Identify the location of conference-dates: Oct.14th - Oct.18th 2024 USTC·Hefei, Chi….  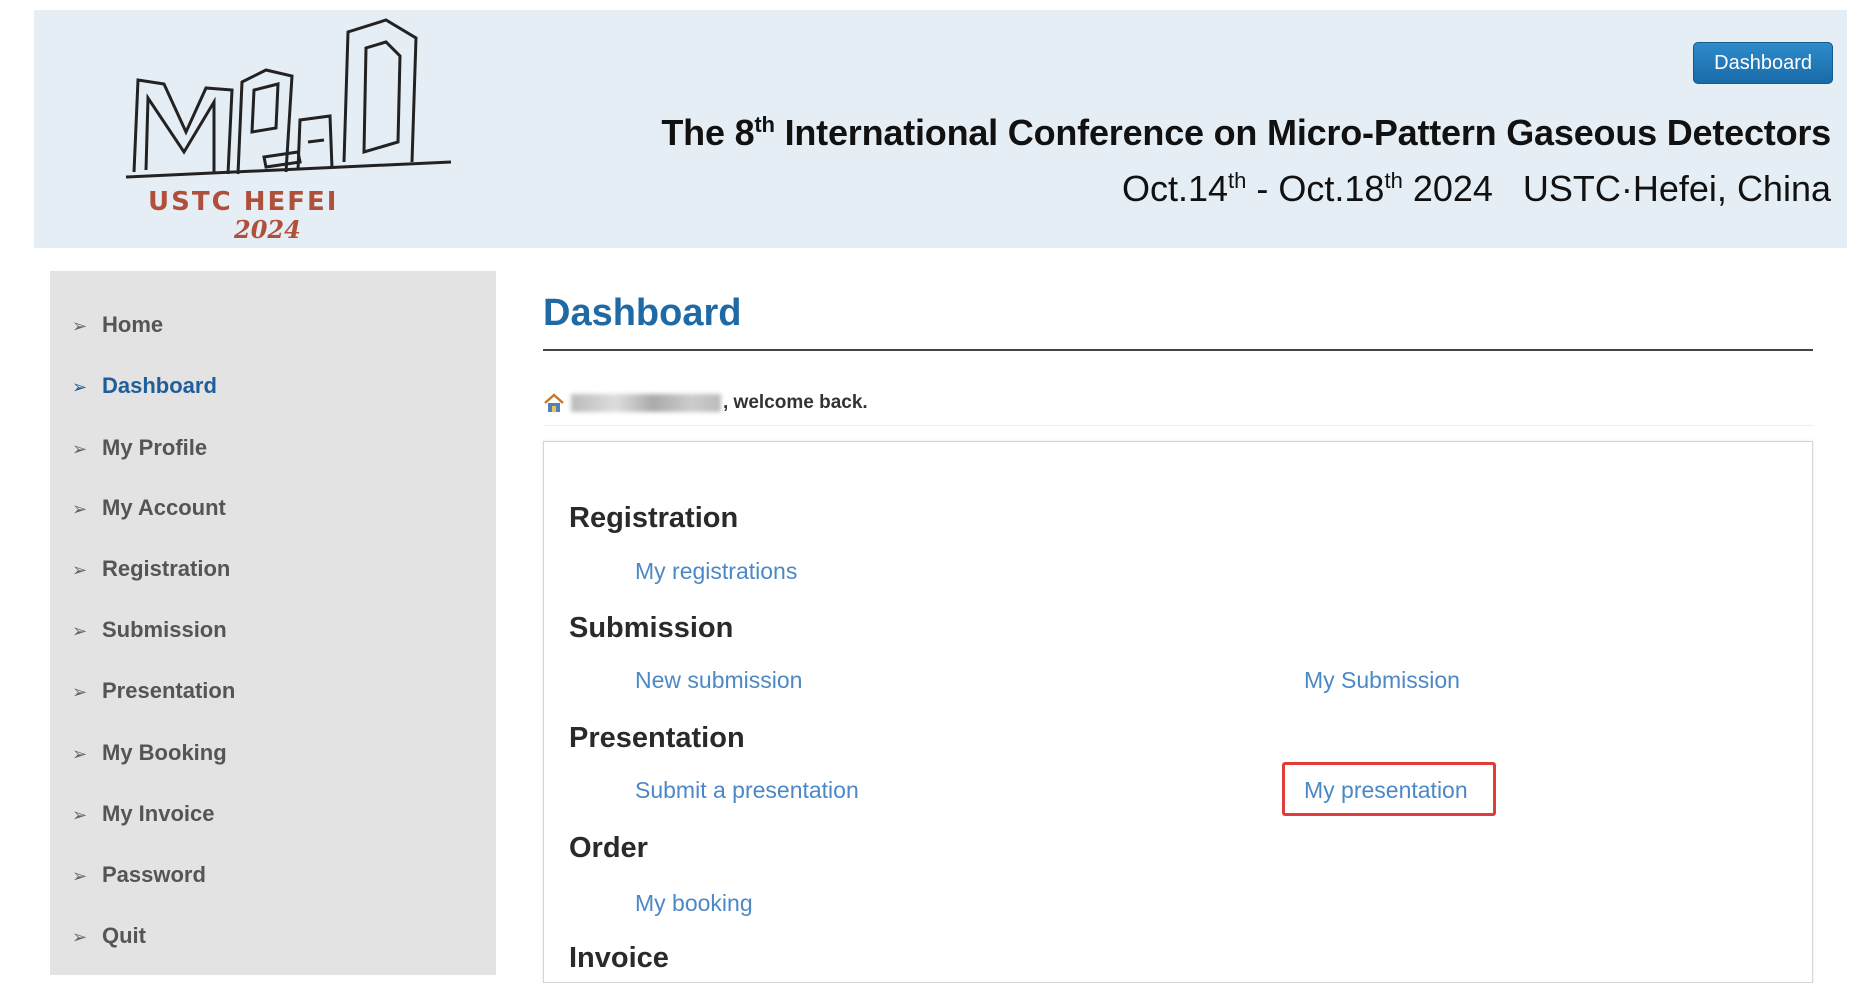
(1476, 189).